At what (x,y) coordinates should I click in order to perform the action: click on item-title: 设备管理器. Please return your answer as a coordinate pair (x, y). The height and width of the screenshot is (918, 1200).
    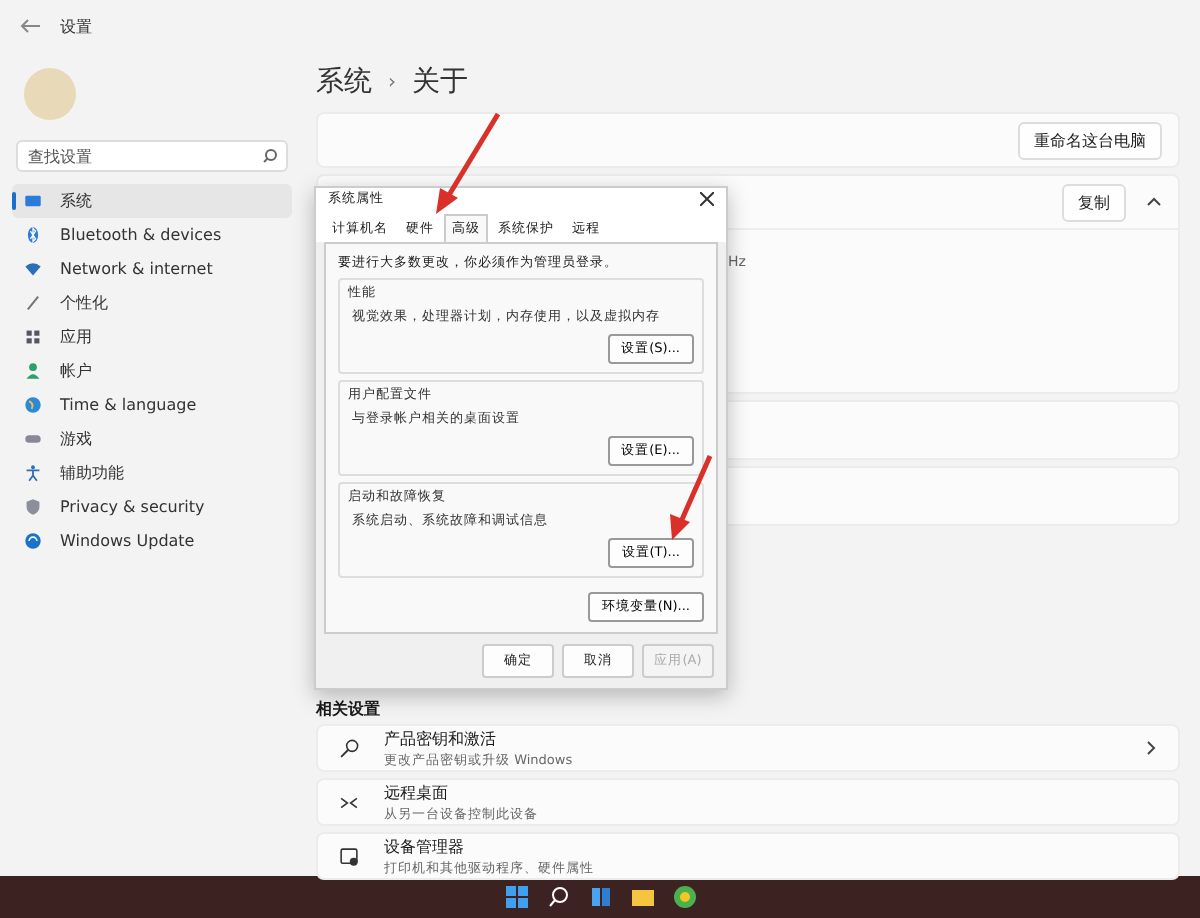
    Looking at the image, I should click on (425, 846).